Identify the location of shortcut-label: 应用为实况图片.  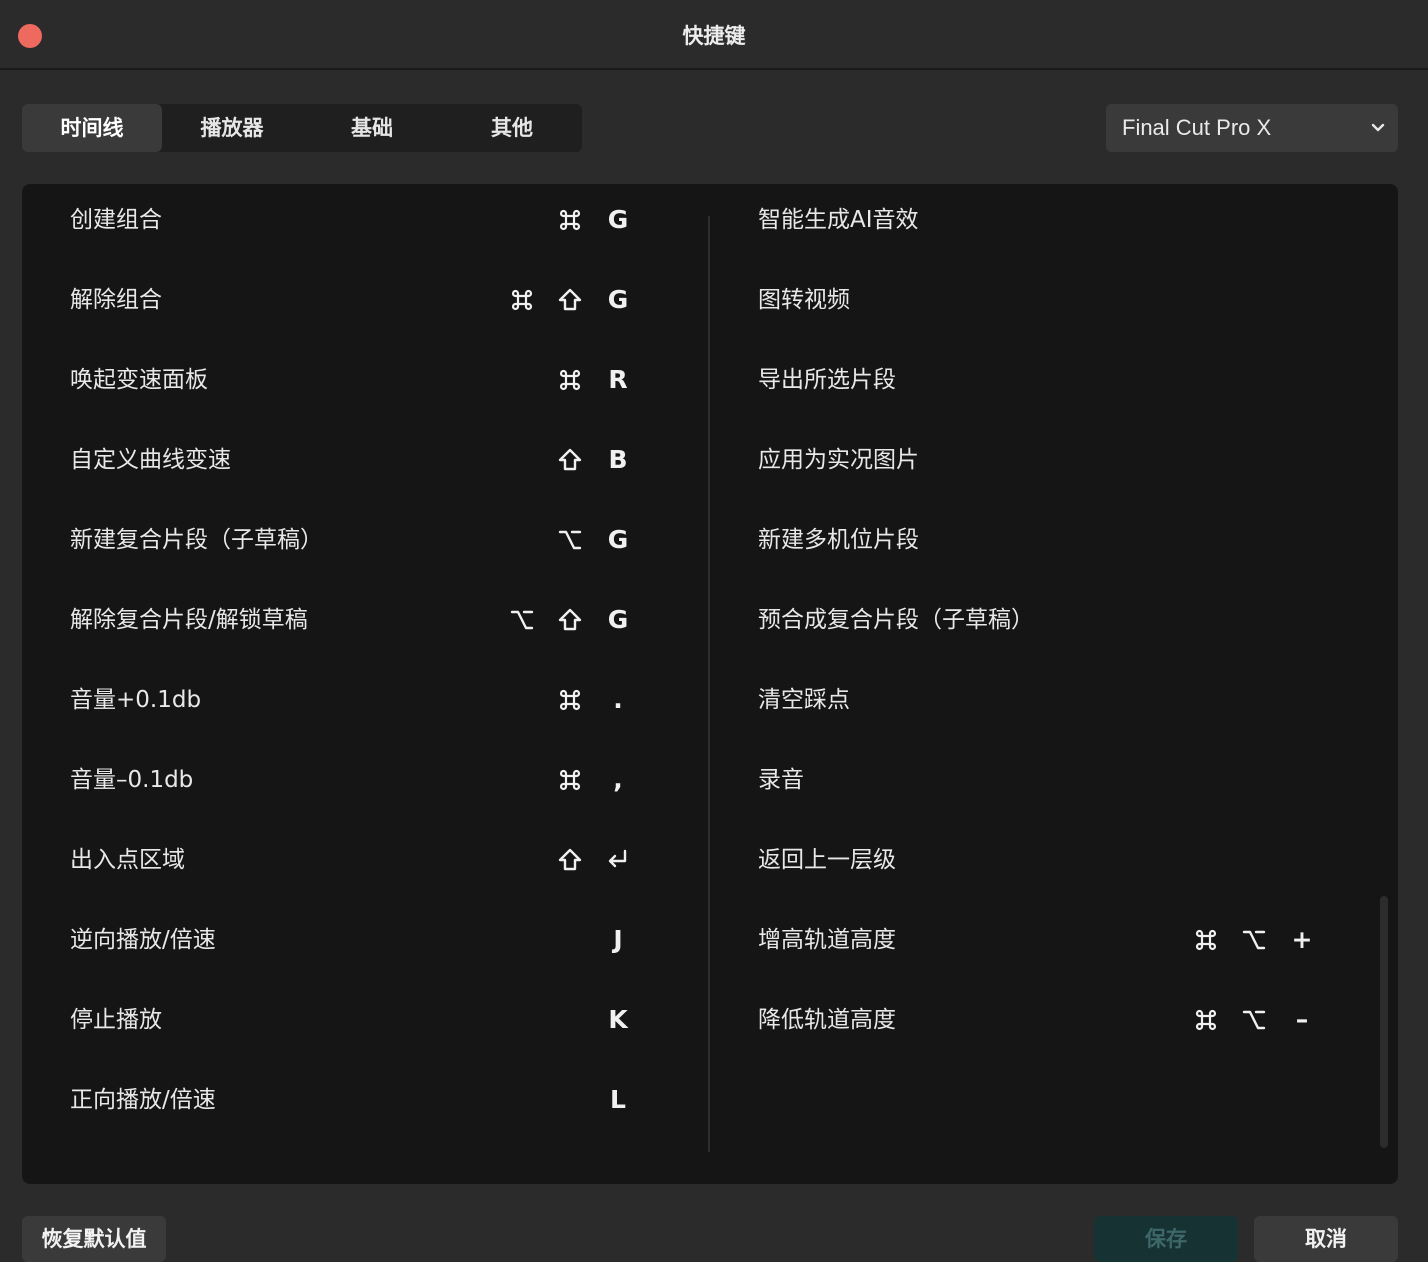
(838, 460).